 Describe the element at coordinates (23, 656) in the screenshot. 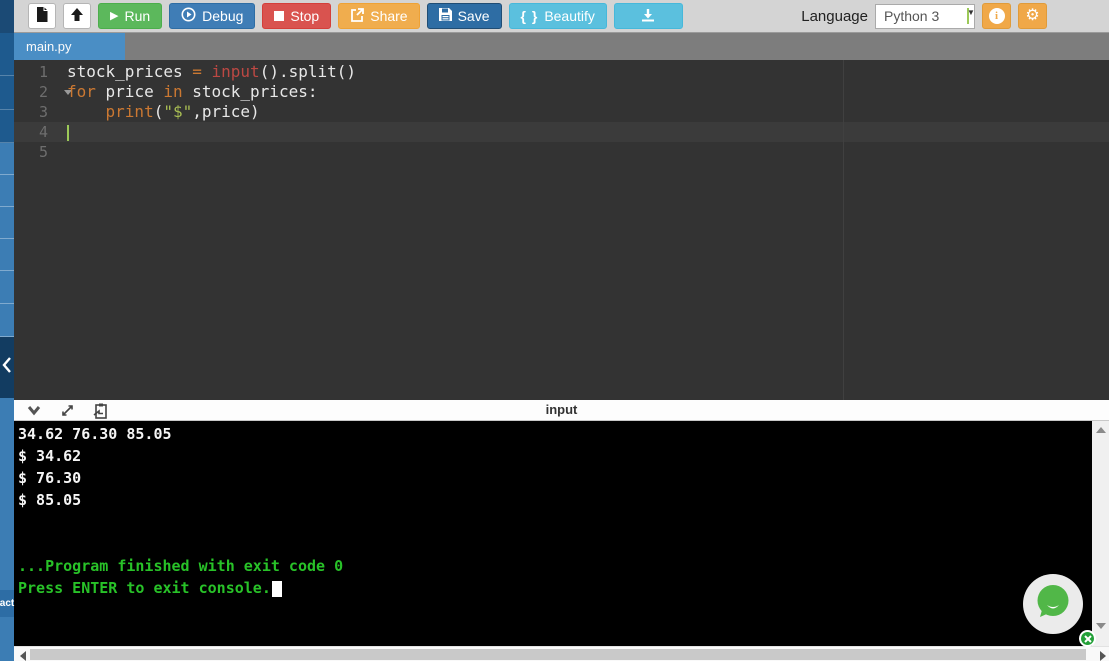

I see `scroll-left-arrow-icon` at that location.